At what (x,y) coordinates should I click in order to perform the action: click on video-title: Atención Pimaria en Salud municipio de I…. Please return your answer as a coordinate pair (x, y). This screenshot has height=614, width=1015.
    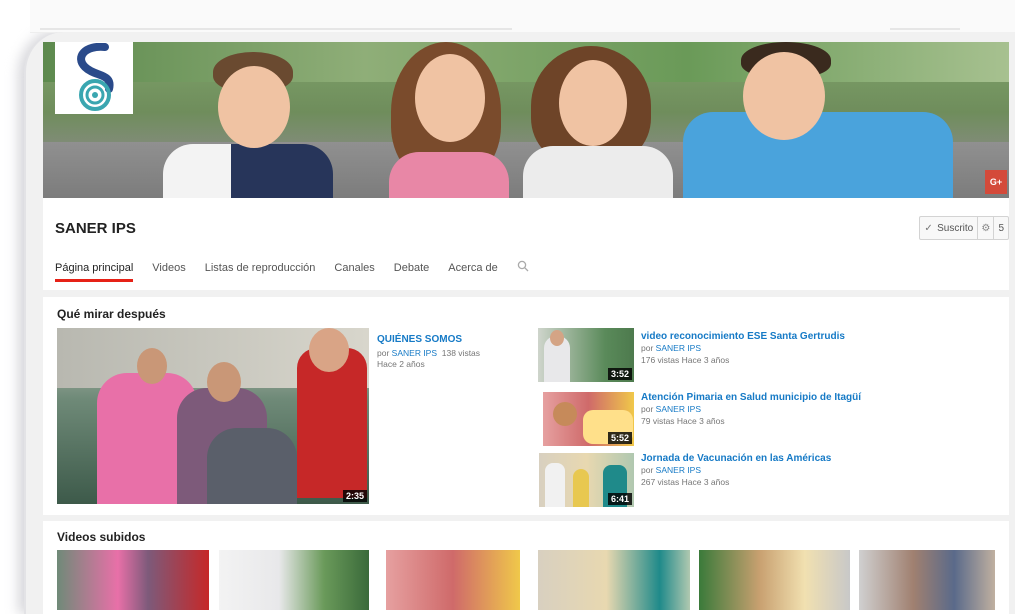
    Looking at the image, I should click on (751, 397).